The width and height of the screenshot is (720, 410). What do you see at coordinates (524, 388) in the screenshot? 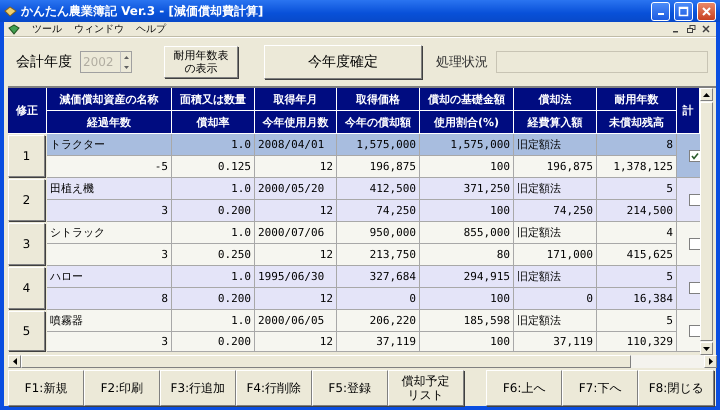
I see `function-button: F6:上へ` at bounding box center [524, 388].